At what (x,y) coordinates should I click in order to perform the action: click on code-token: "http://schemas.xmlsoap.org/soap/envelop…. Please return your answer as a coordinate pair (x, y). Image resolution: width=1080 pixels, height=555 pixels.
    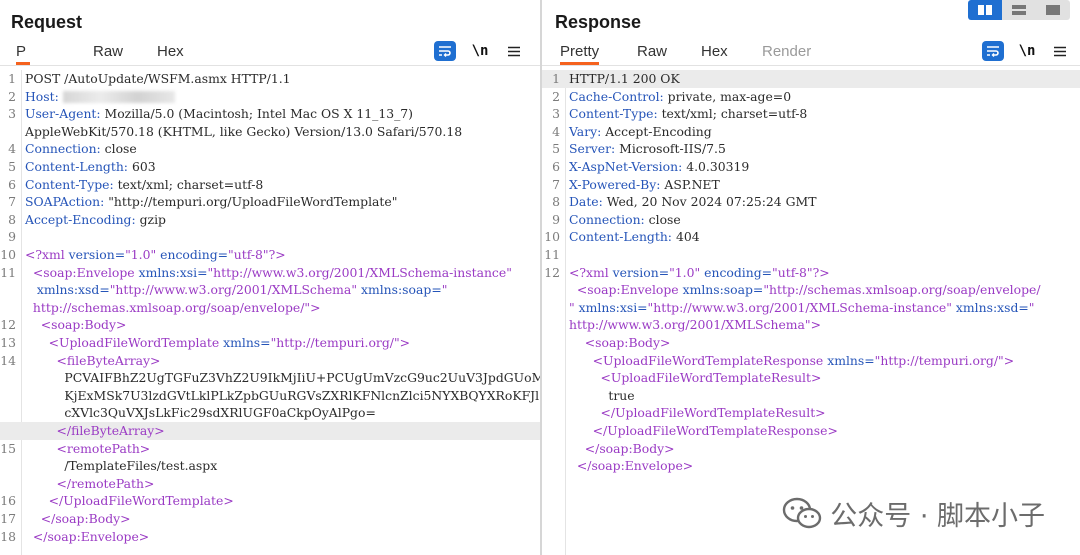
    Looking at the image, I should click on (902, 290).